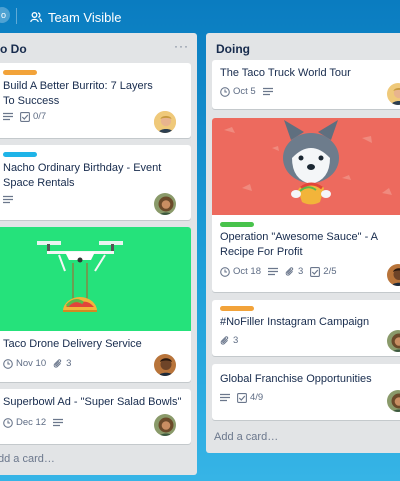 This screenshot has width=400, height=481. Describe the element at coordinates (257, 397) in the screenshot. I see `checklist-count: 4/9` at that location.